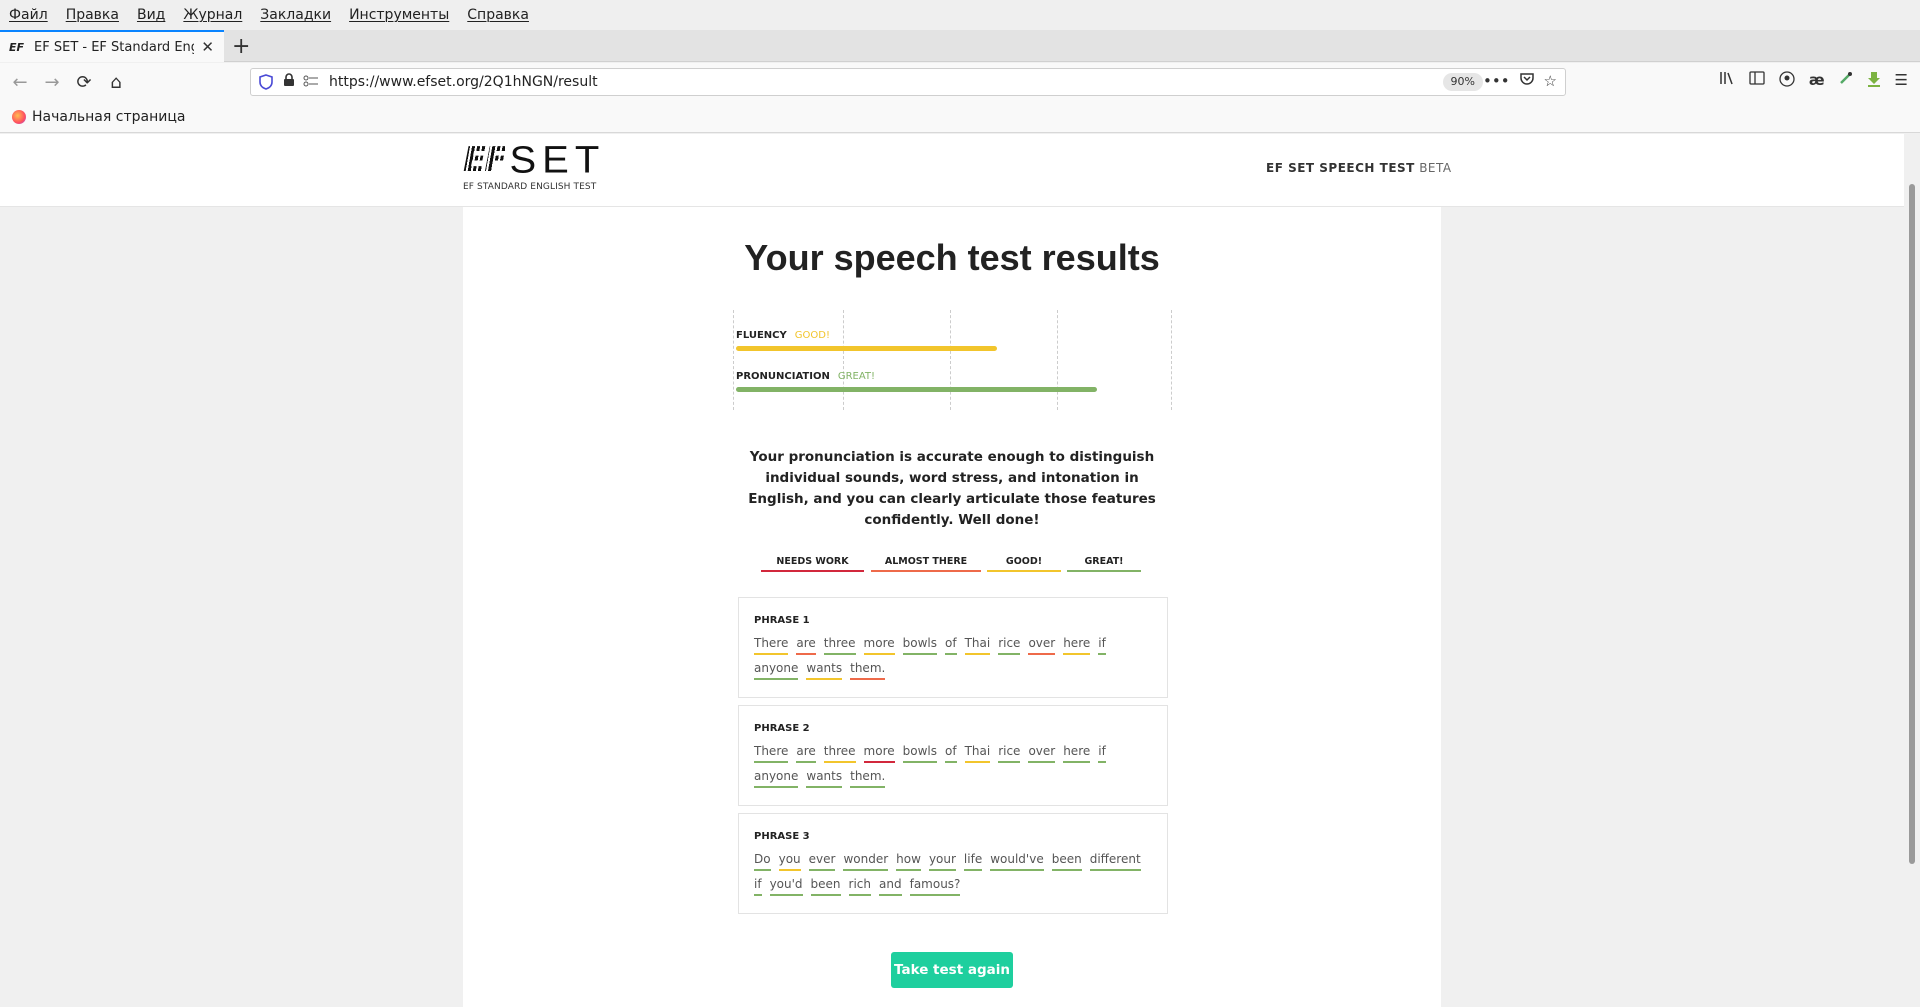  I want to click on hamburger-menu-icon: ☰, so click(1901, 81).